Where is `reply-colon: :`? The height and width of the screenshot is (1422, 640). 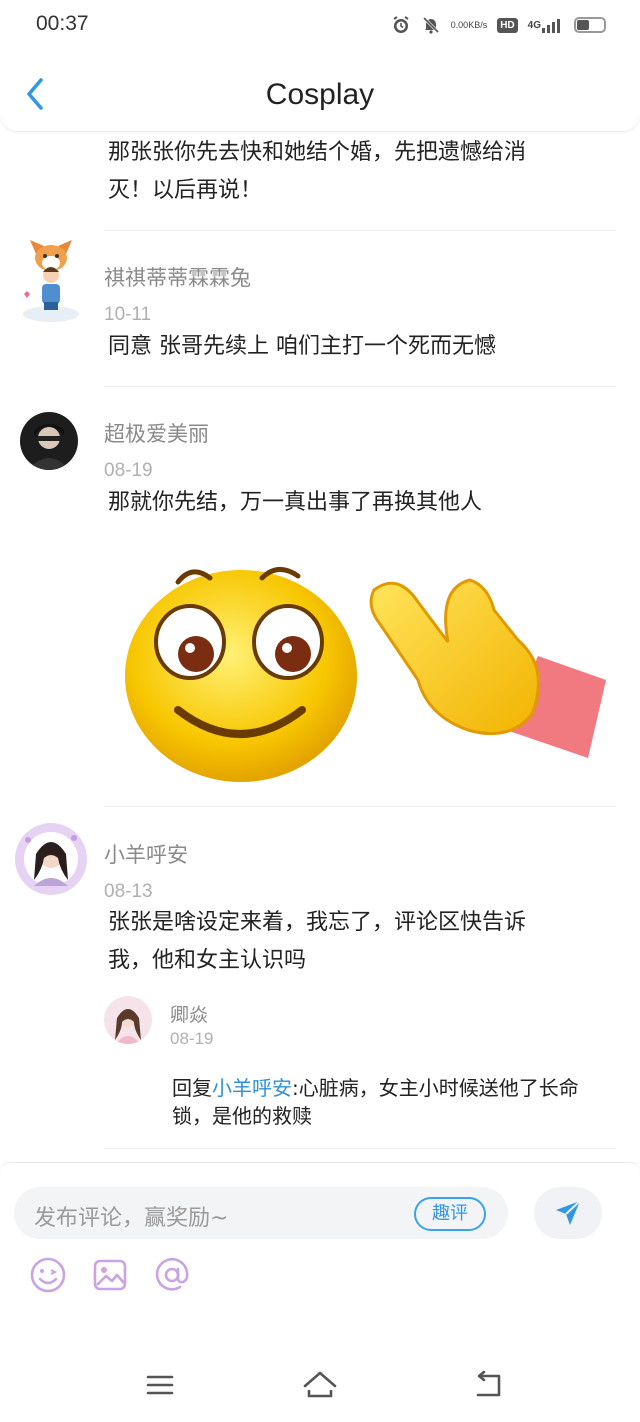 reply-colon: : is located at coordinates (295, 1088).